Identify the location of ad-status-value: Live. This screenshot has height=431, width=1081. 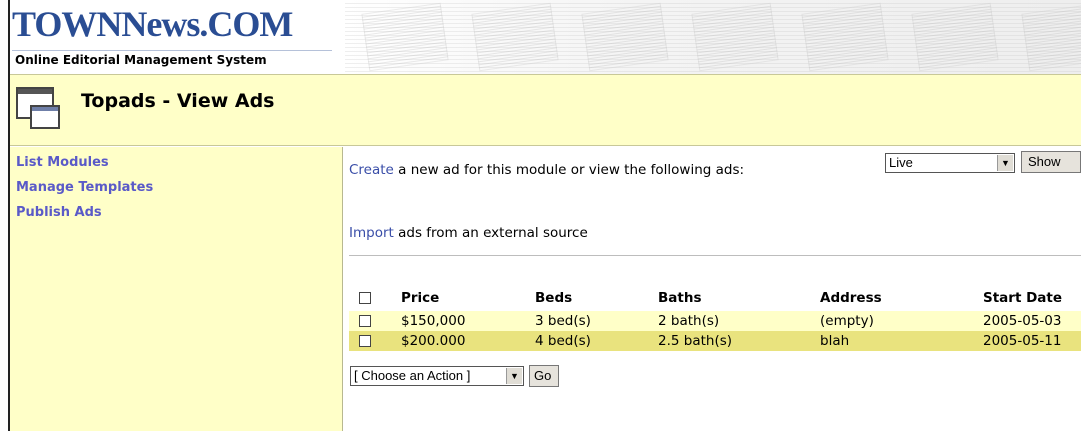
(901, 162).